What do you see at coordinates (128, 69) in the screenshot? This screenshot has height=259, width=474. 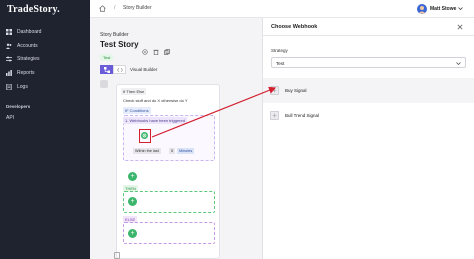 I see `view-tabs: Visual Builder` at bounding box center [128, 69].